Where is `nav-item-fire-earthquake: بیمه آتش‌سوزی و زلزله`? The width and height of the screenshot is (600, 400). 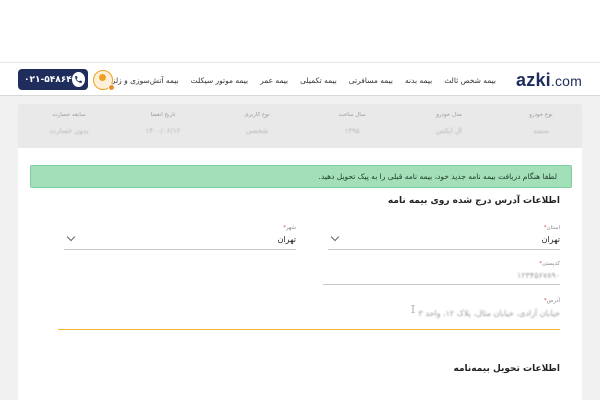 nav-item-fire-earthquake: بیمه آتش‌سوزی و زلزله is located at coordinates (141, 80).